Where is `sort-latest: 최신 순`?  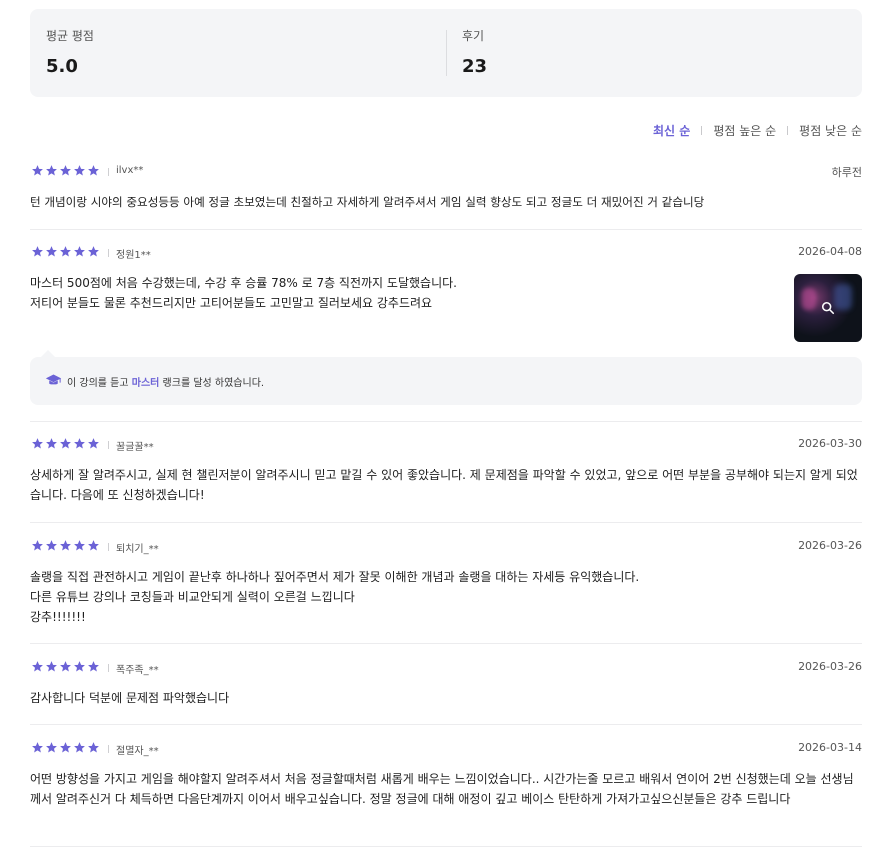
sort-latest: 최신 순 is located at coordinates (671, 130).